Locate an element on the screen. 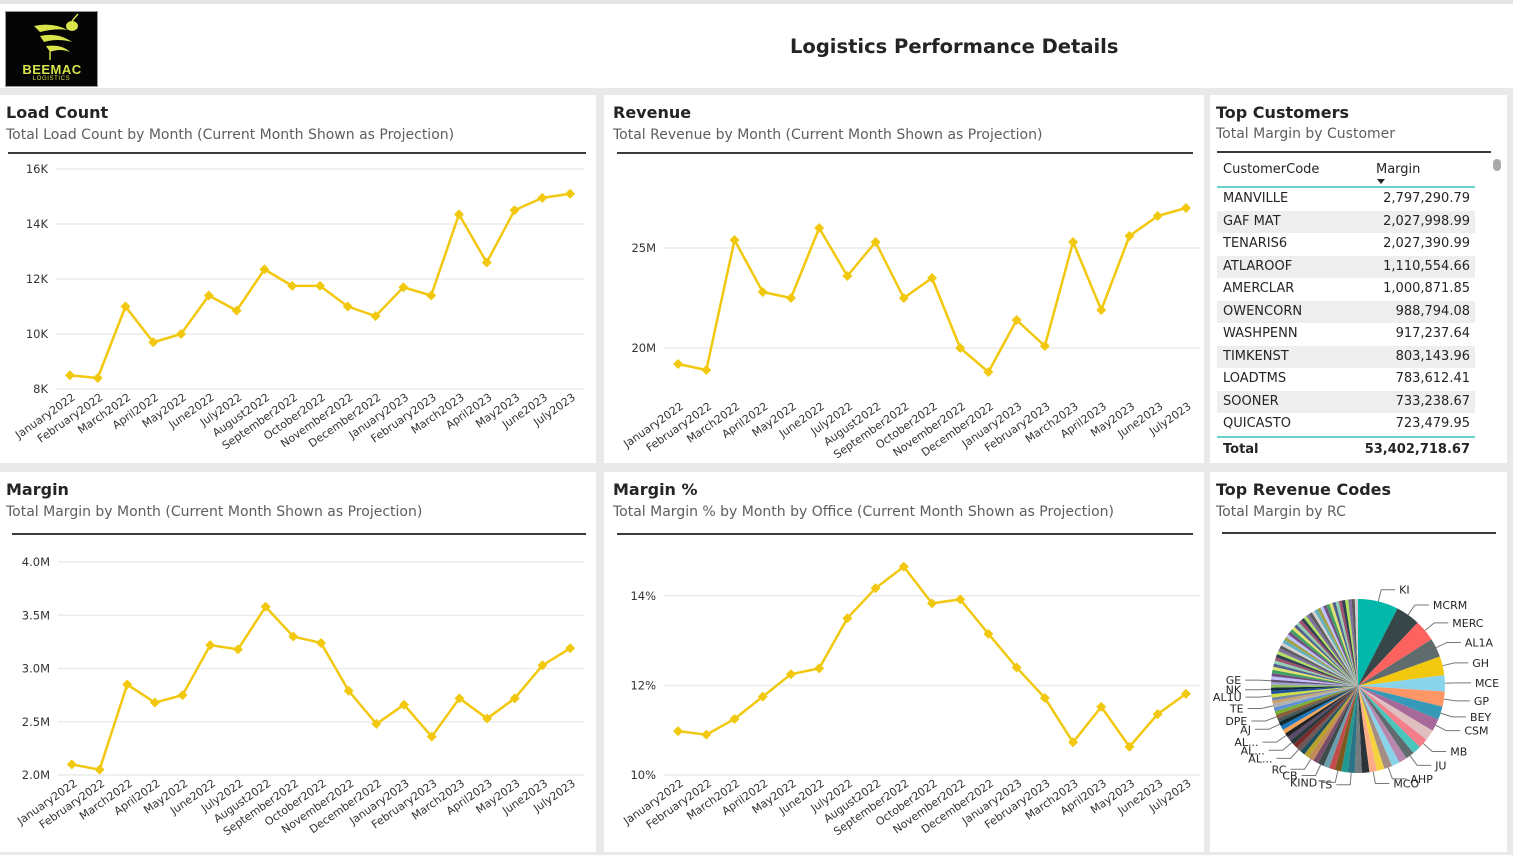 Image resolution: width=1513 pixels, height=855 pixels. y-tick-label: 14% is located at coordinates (643, 596).